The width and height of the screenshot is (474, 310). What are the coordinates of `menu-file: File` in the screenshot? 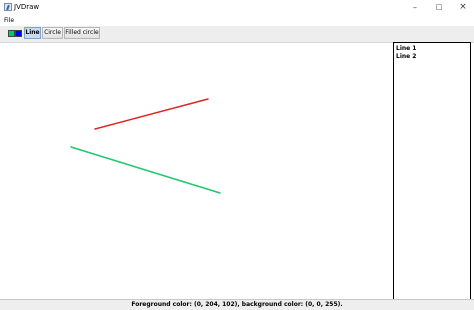 It's located at (9, 20).